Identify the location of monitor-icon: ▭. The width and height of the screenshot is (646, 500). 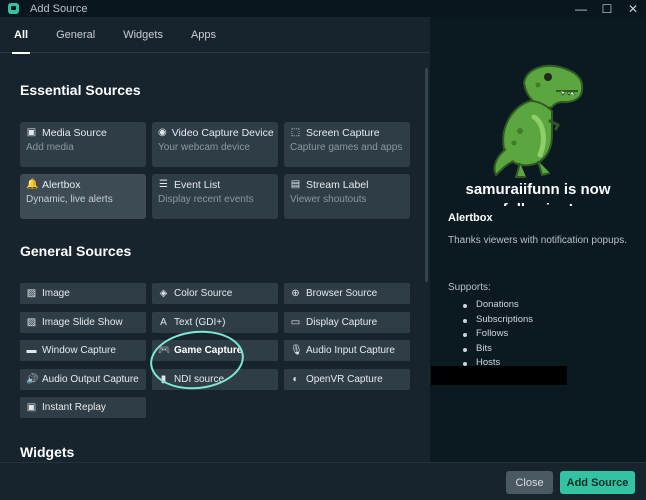
(295, 322).